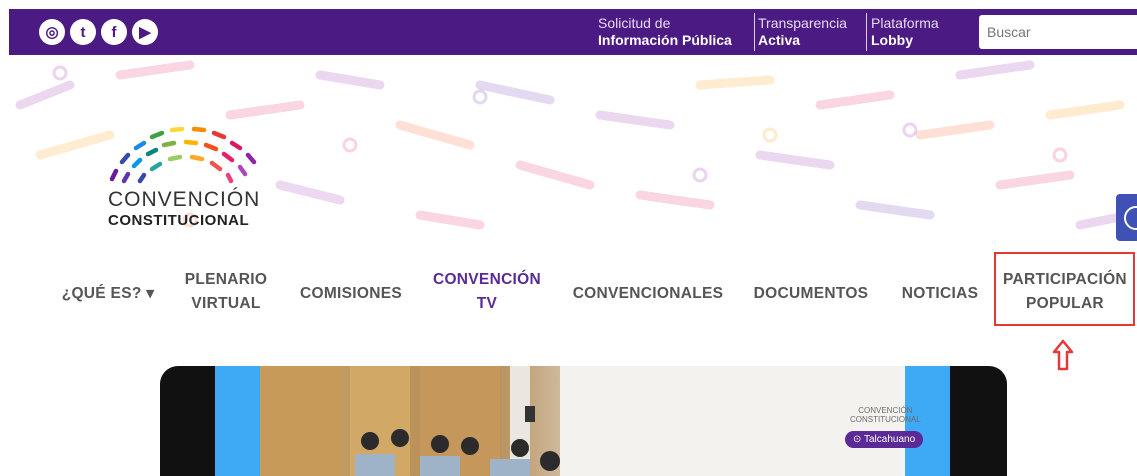 The image size is (1137, 476). I want to click on video-side-panel, so click(237, 421).